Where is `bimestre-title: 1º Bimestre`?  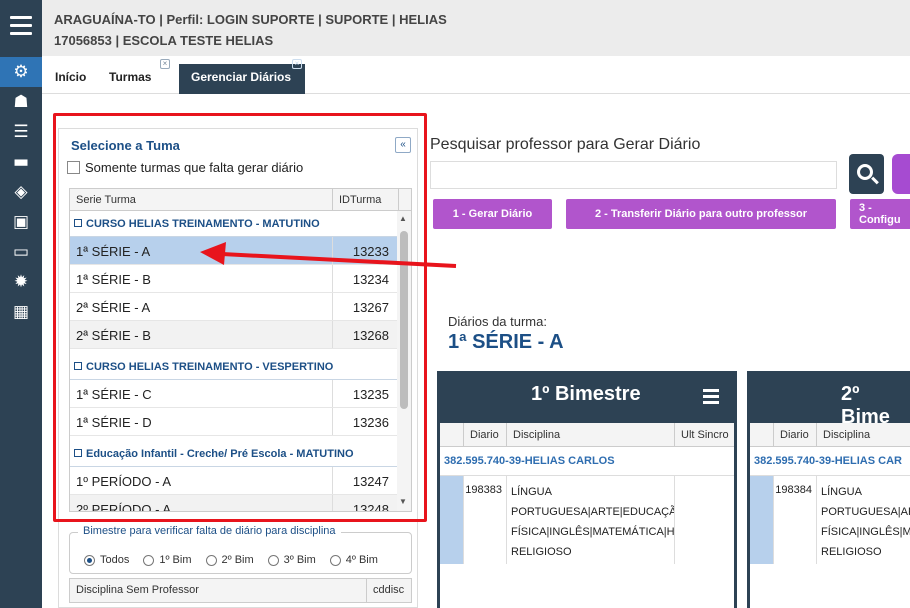 bimestre-title: 1º Bimestre is located at coordinates (586, 394).